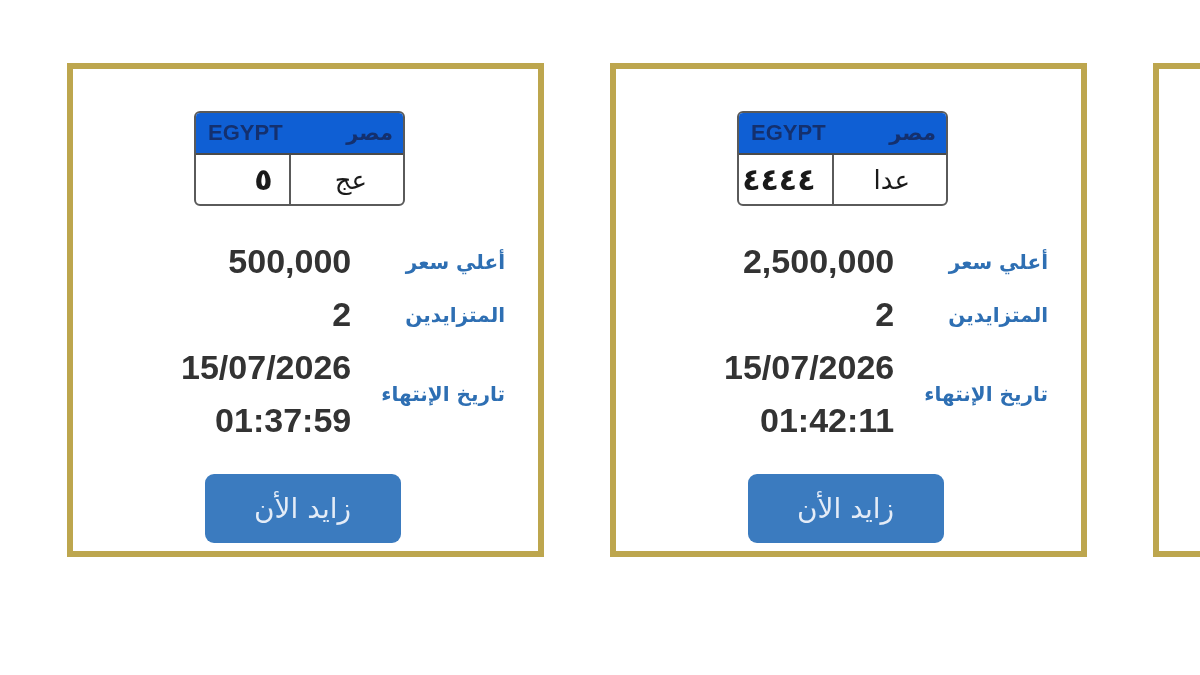  What do you see at coordinates (891, 180) in the screenshot?
I see `plate-letters: عدا` at bounding box center [891, 180].